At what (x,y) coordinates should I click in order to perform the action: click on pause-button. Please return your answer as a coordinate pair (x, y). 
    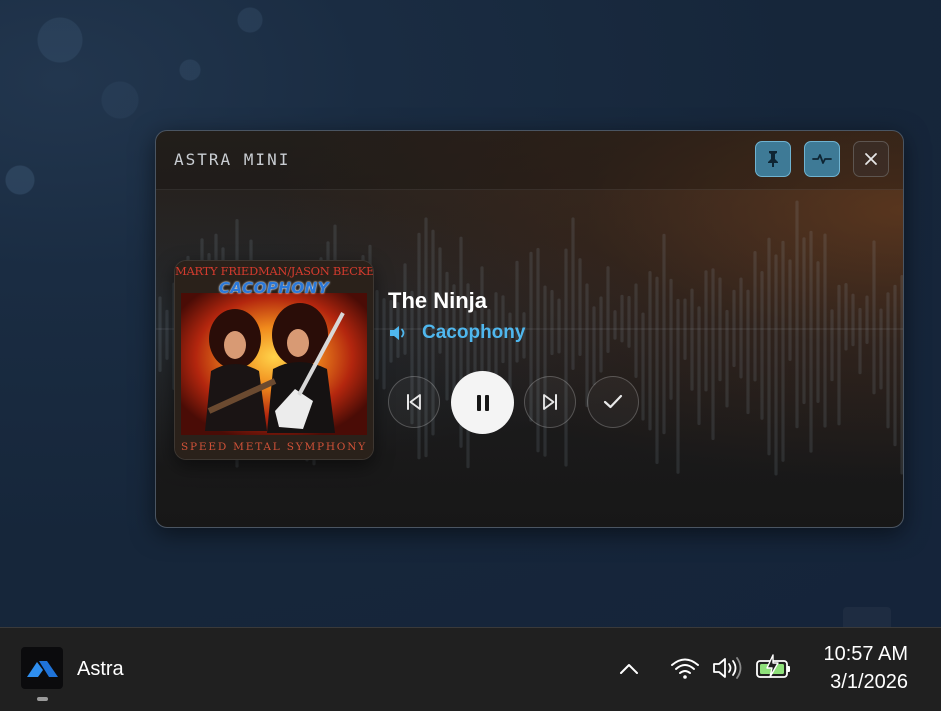
    Looking at the image, I should click on (482, 402).